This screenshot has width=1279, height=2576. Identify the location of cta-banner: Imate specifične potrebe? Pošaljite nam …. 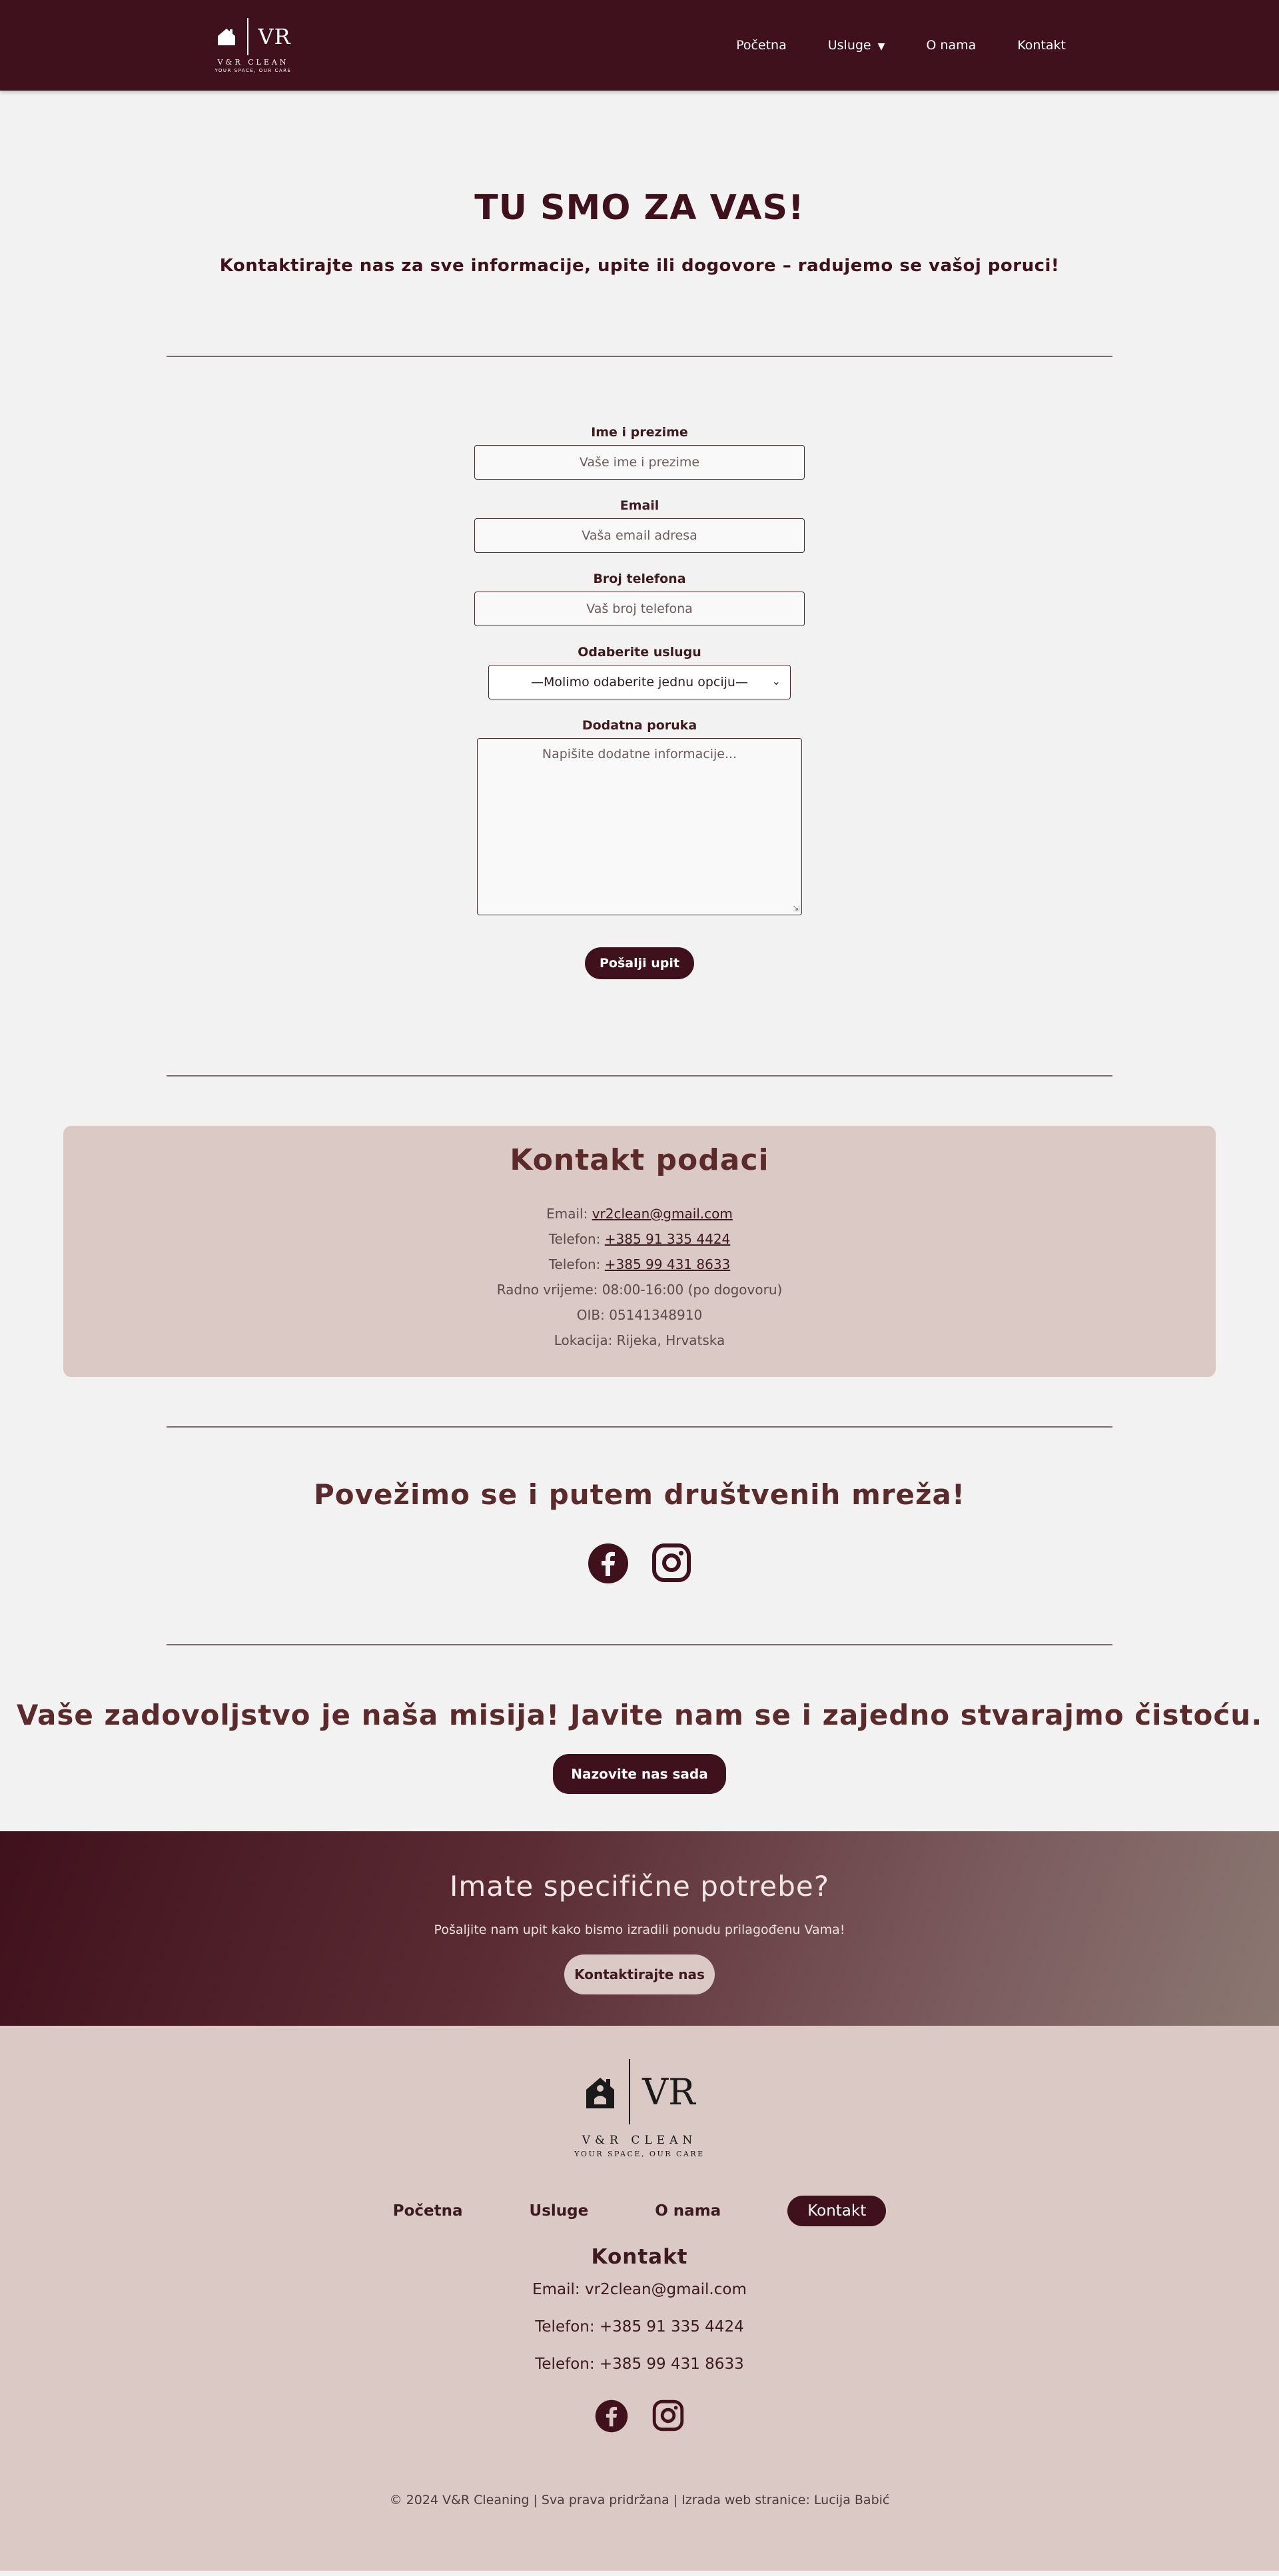
(639, 1929).